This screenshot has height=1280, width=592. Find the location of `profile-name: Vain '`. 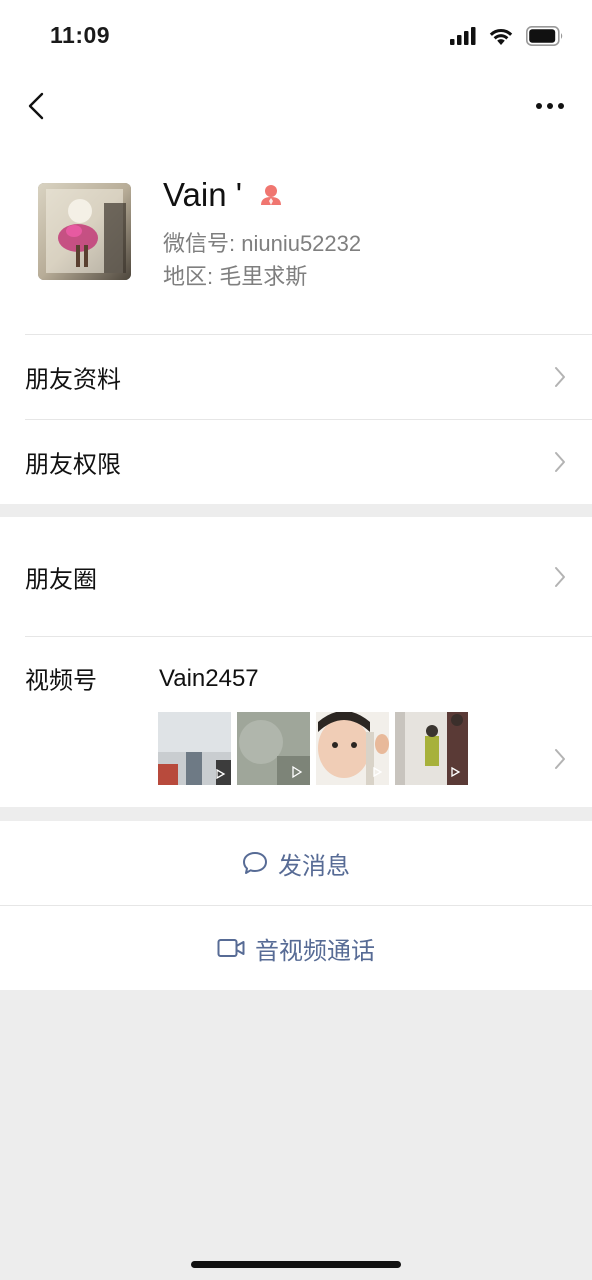

profile-name: Vain ' is located at coordinates (203, 194).